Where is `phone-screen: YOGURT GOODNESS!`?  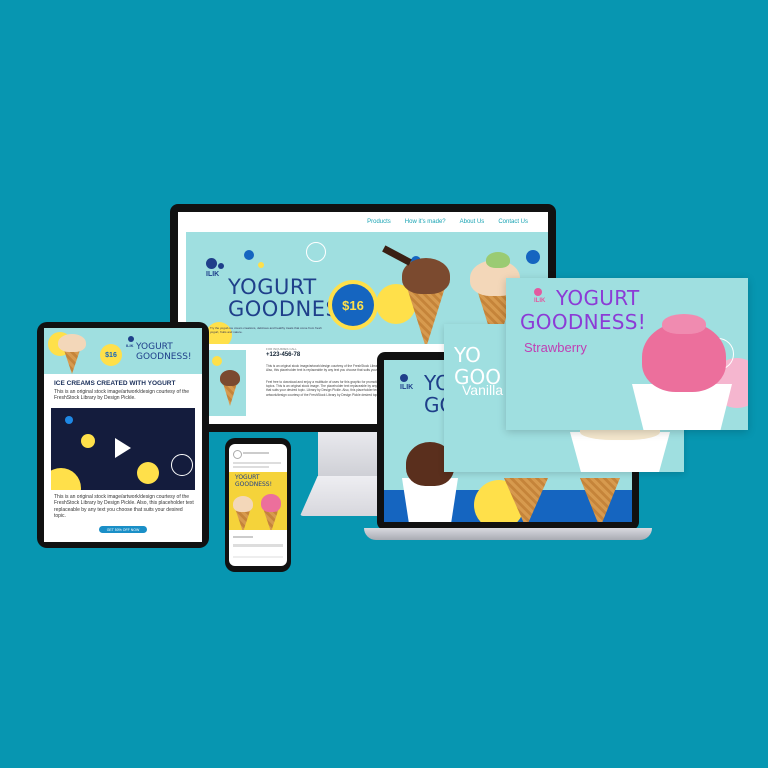 phone-screen: YOGURT GOODNESS! is located at coordinates (258, 505).